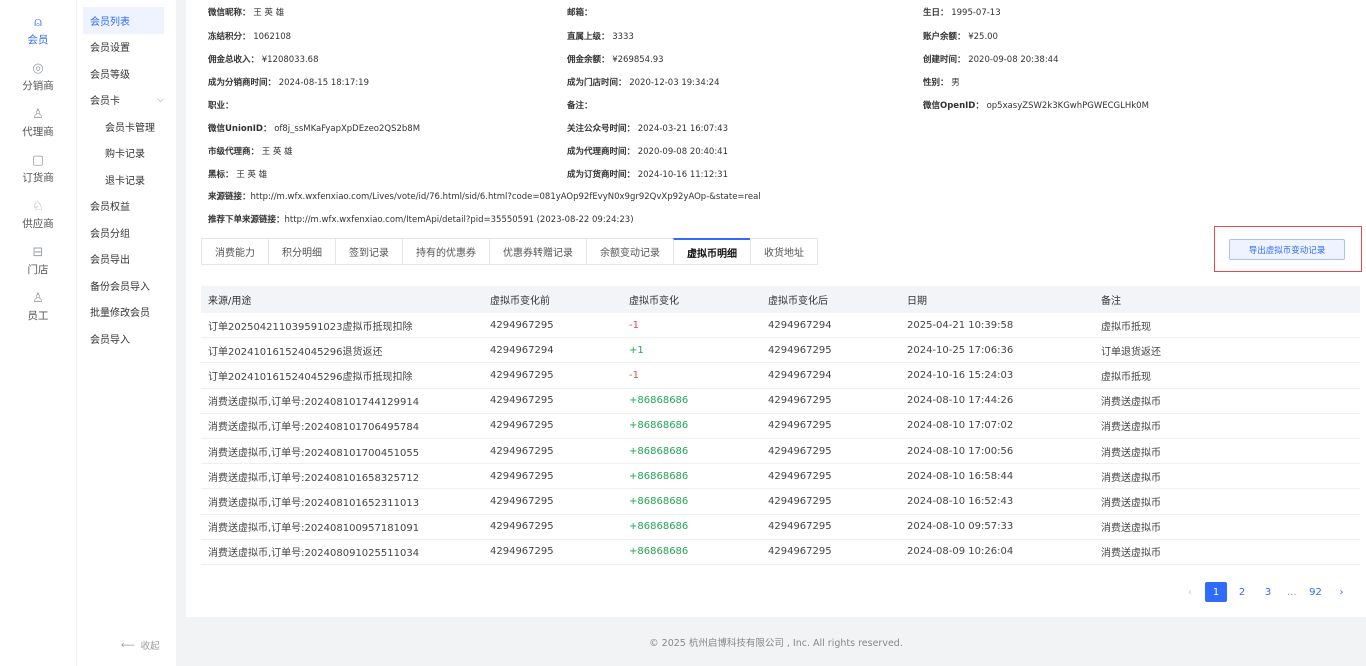 This screenshot has height=666, width=1366. What do you see at coordinates (643, 83) in the screenshot?
I see `info-store-time: 成为门店时间： 2020-12-03 19:34:24` at bounding box center [643, 83].